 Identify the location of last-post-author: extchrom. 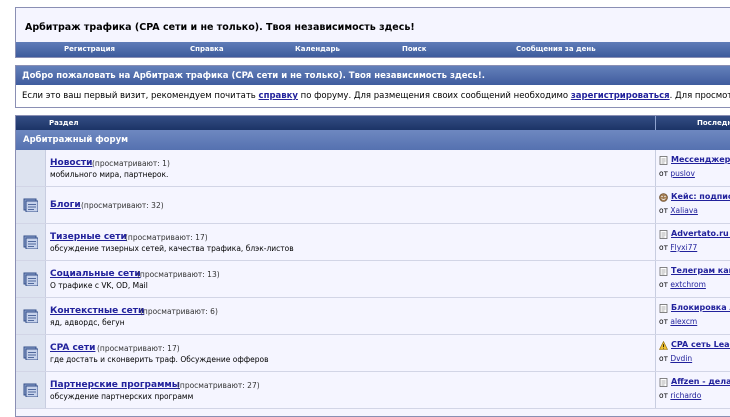
(688, 284).